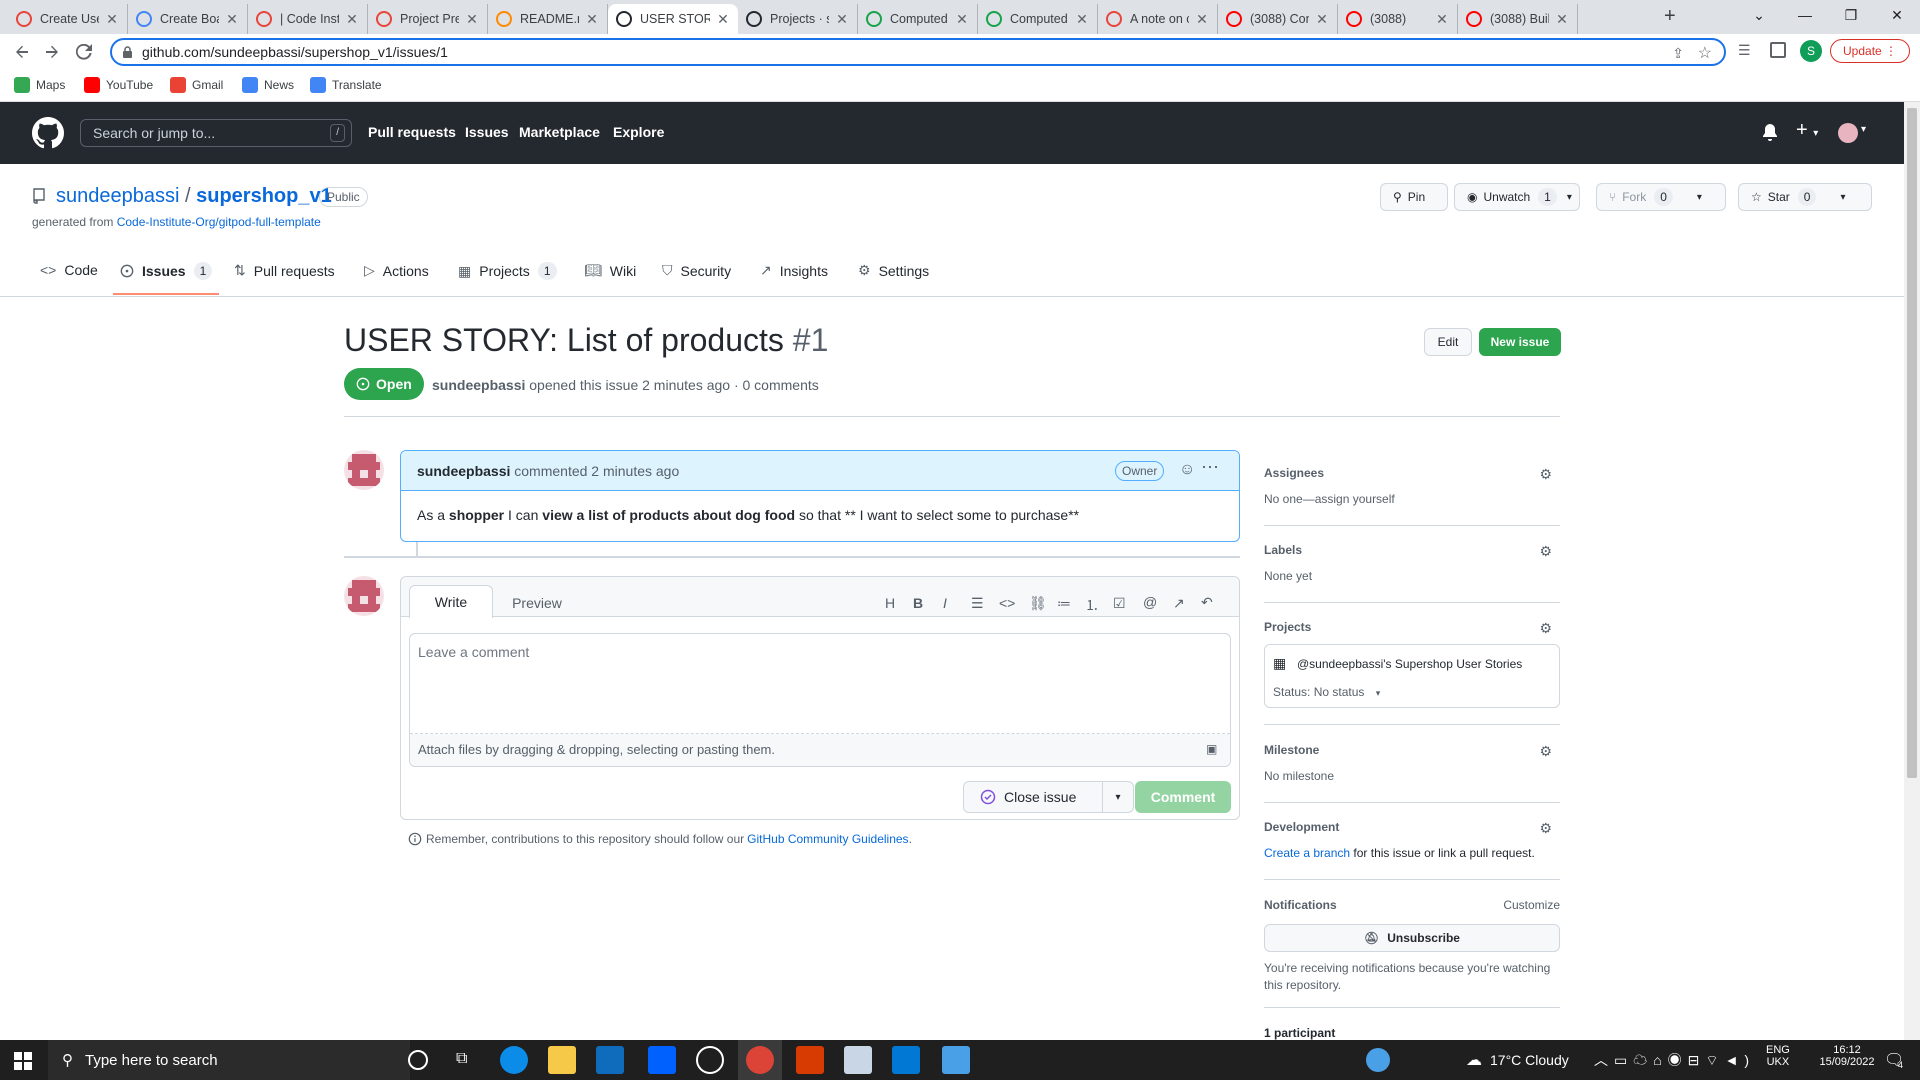  Describe the element at coordinates (22, 52) in the screenshot. I see `back-icon` at that location.